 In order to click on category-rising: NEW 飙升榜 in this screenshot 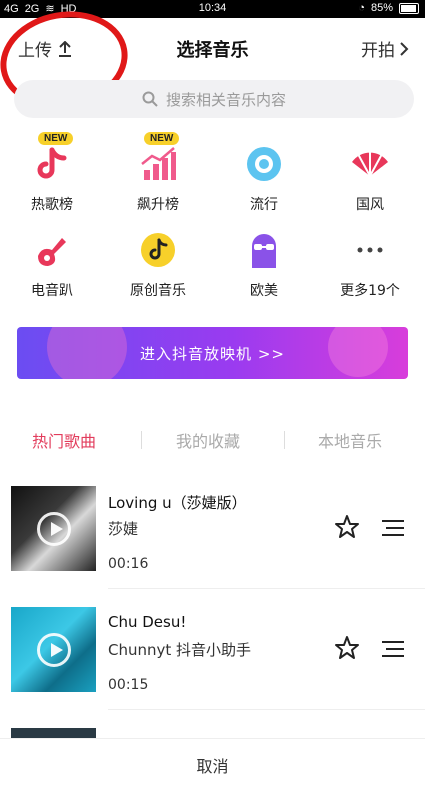, I will do `click(158, 173)`.